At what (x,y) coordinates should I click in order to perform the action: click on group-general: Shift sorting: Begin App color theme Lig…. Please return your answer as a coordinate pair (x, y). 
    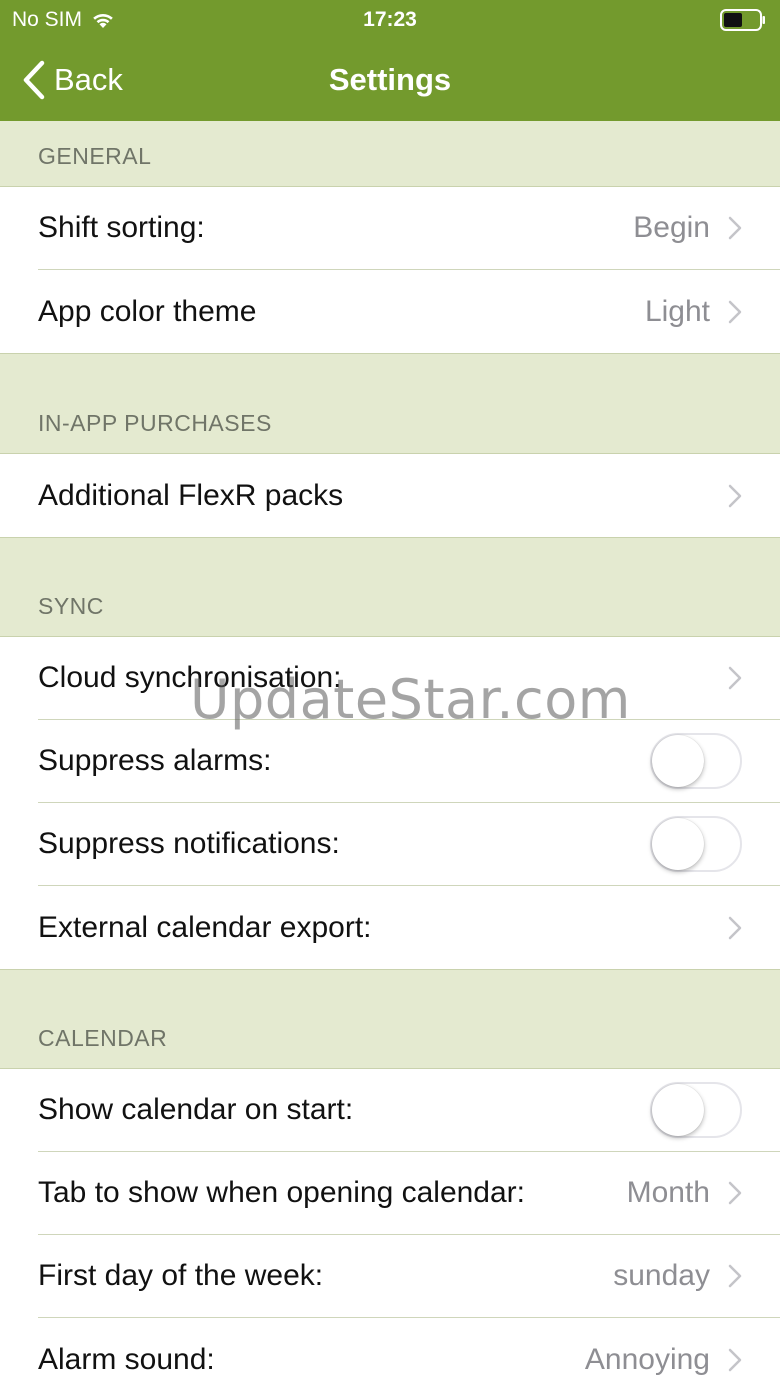
    Looking at the image, I should click on (390, 270).